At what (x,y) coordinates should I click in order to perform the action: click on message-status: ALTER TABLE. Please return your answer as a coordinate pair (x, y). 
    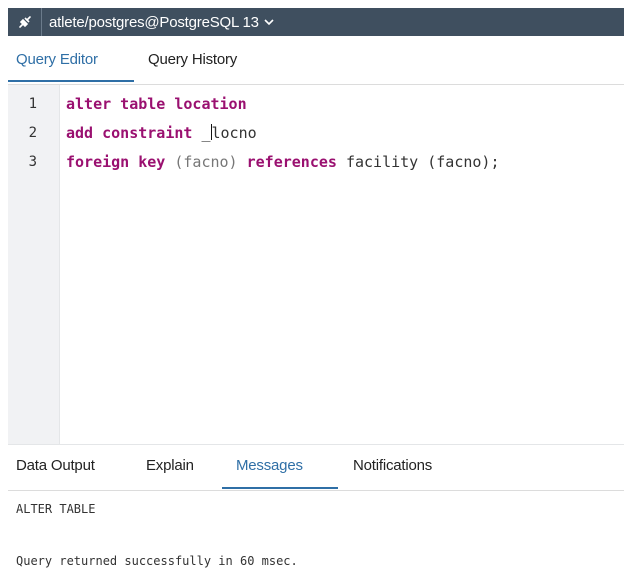
    Looking at the image, I should click on (56, 509).